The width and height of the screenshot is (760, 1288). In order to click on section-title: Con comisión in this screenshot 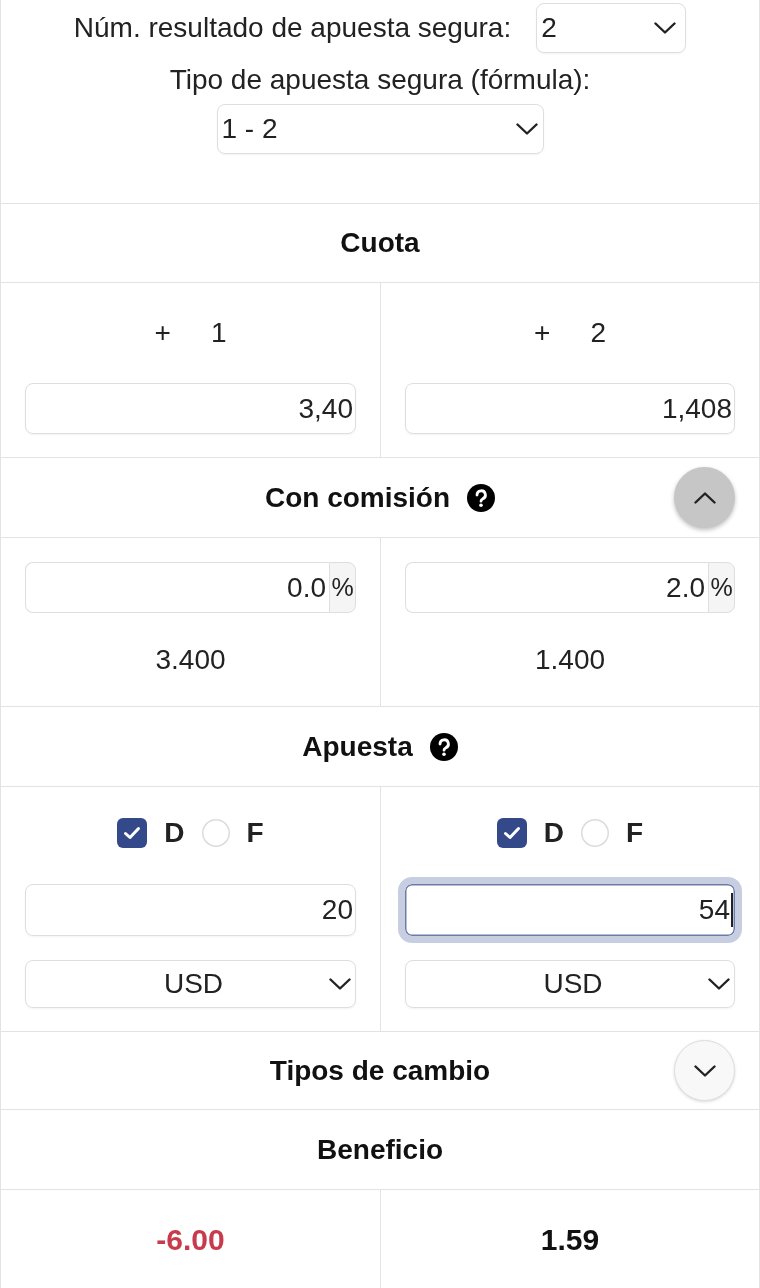, I will do `click(357, 497)`.